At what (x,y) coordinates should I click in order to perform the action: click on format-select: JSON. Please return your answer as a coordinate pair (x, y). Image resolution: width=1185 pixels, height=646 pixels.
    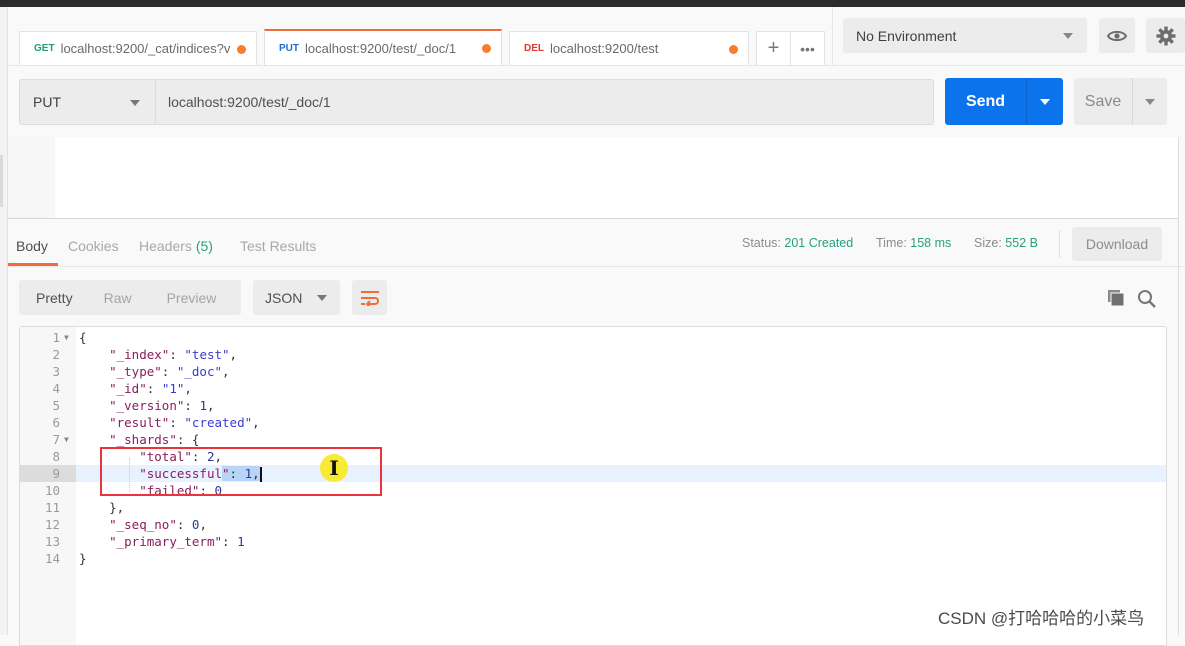
    Looking at the image, I should click on (296, 297).